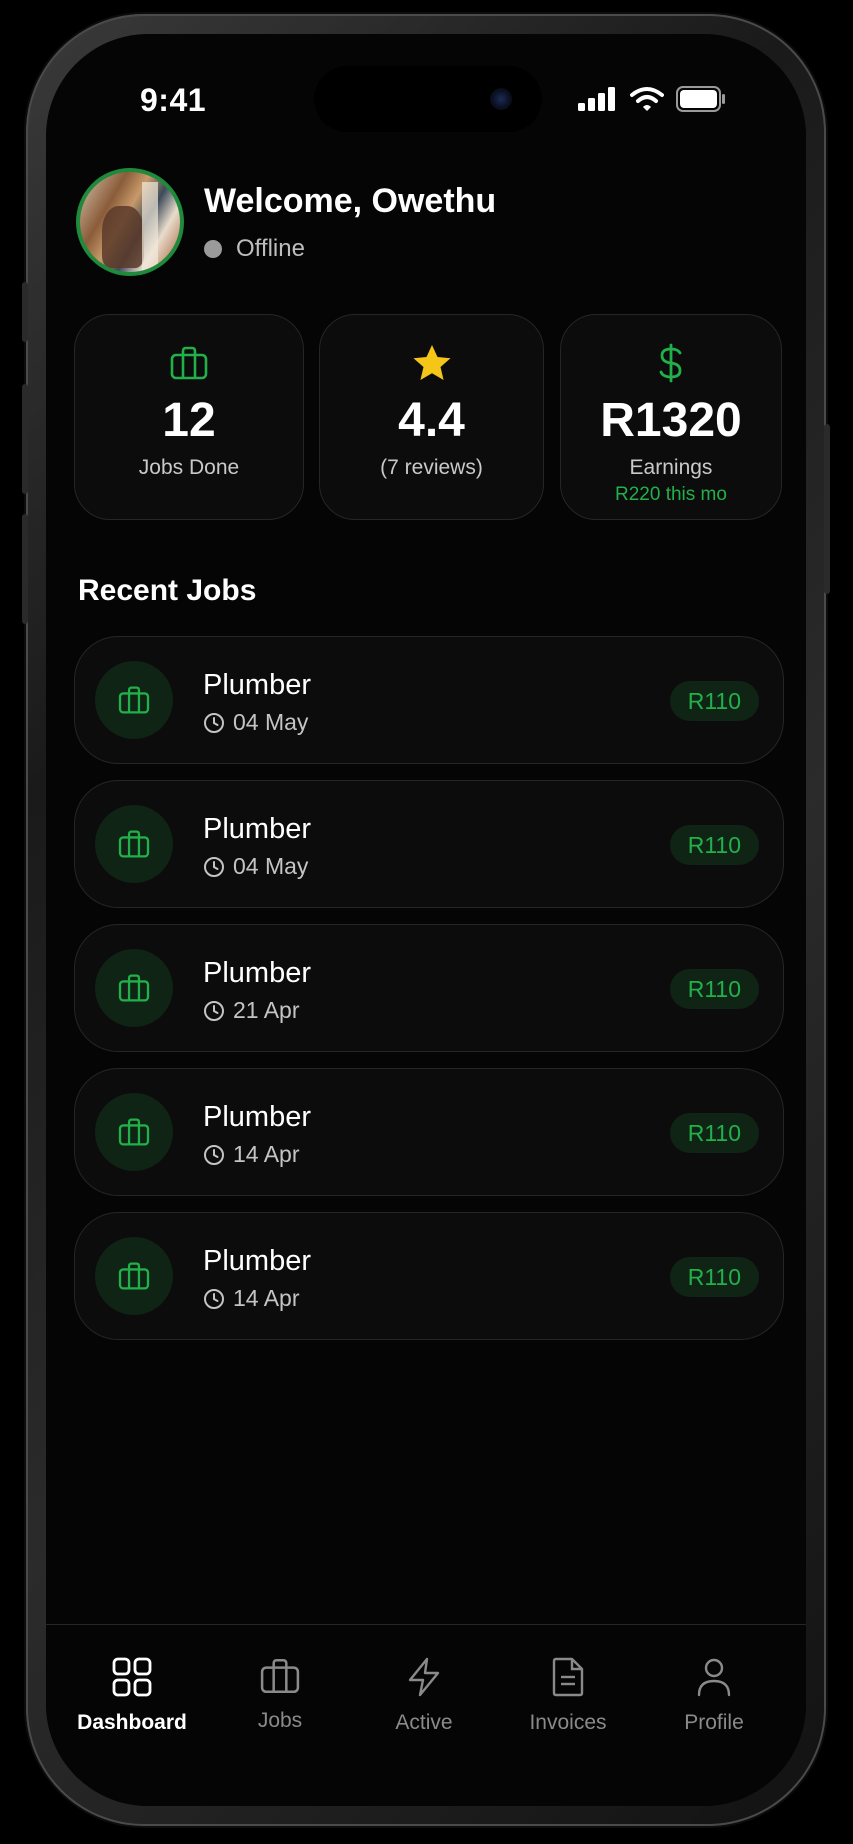 The image size is (853, 1844). Describe the element at coordinates (424, 1722) in the screenshot. I see `tab-label: Active` at that location.